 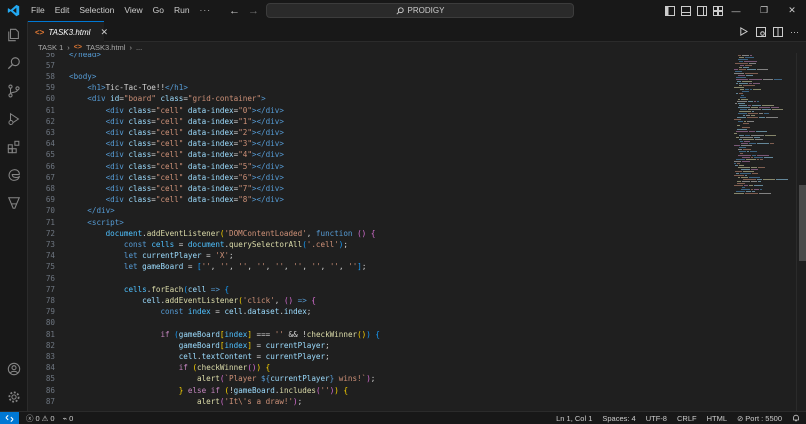 What do you see at coordinates (68, 418) in the screenshot?
I see `ports-indicator: ⌁ 0` at bounding box center [68, 418].